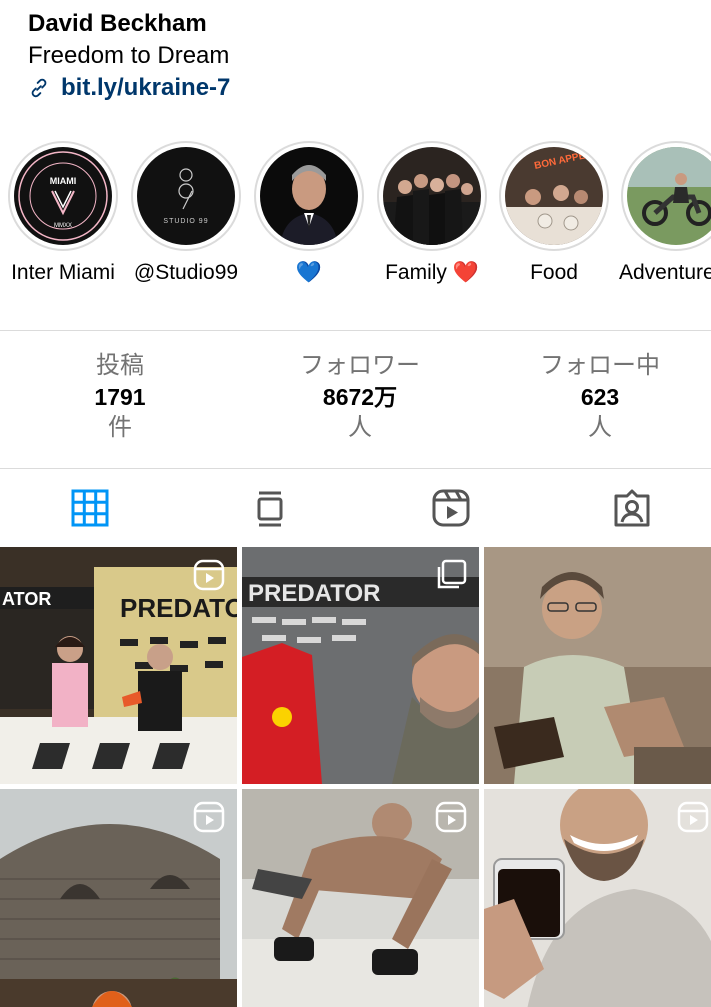  Describe the element at coordinates (360, 665) in the screenshot. I see `post-tile: PREDATOR` at that location.